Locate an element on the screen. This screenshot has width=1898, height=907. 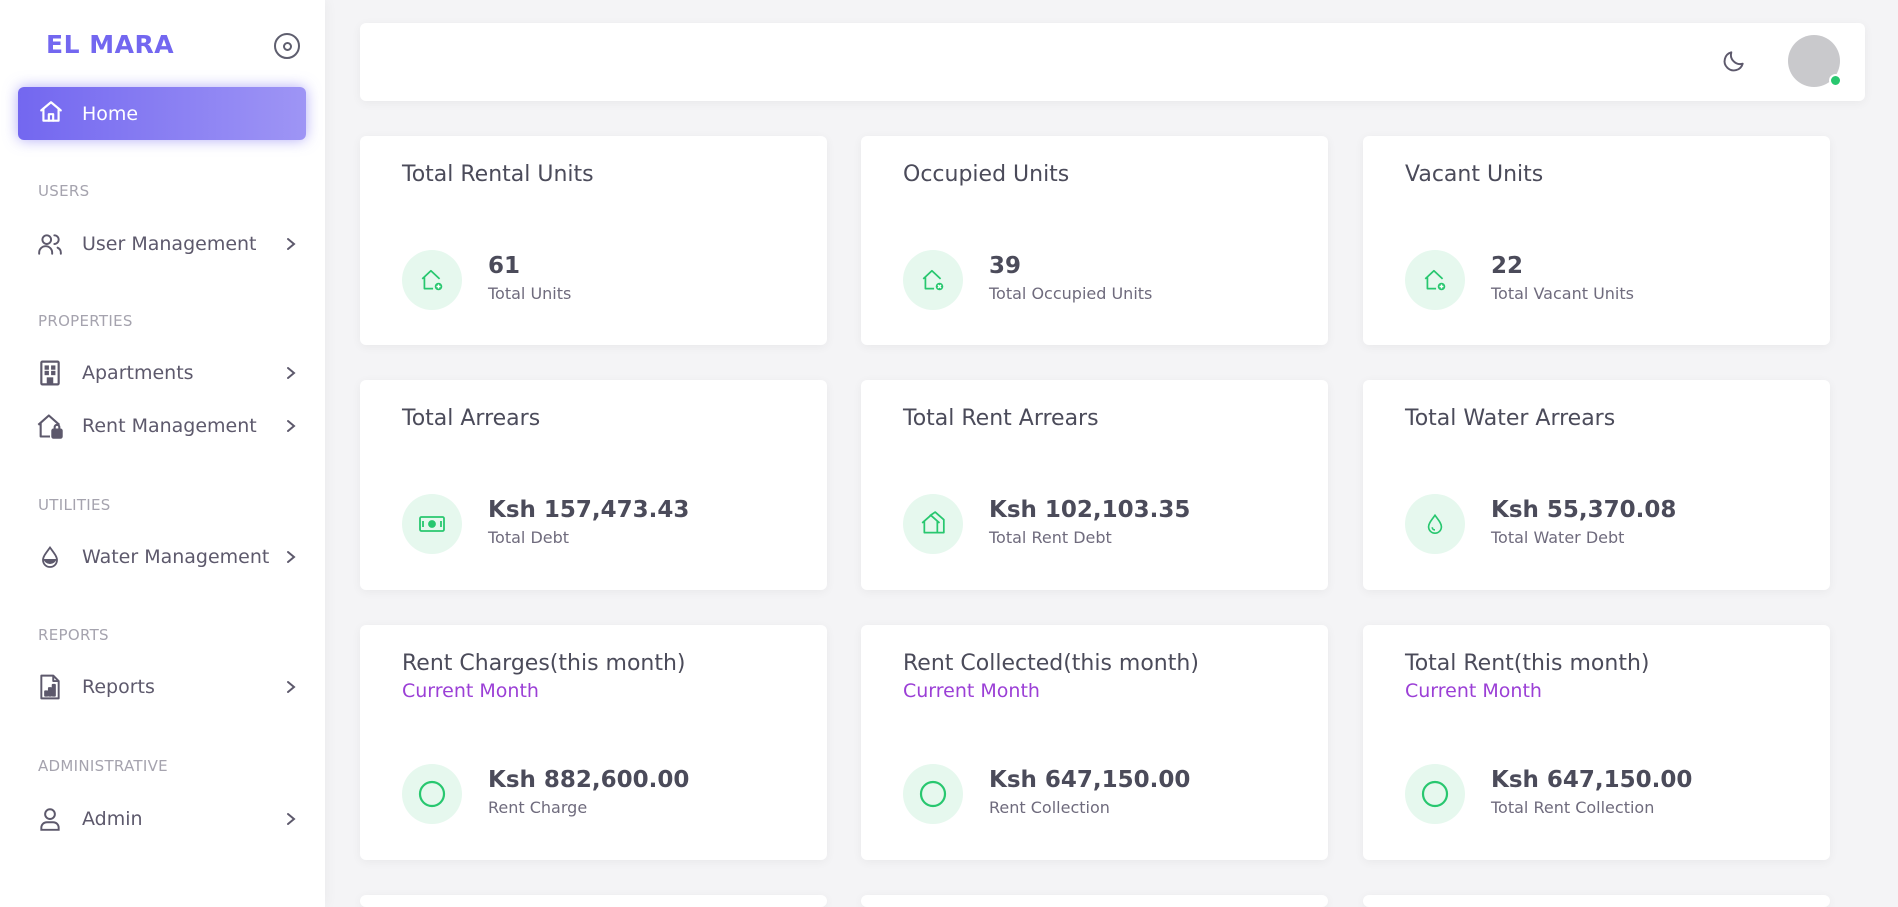
sidebar-item-admin: Admin is located at coordinates (162, 819).